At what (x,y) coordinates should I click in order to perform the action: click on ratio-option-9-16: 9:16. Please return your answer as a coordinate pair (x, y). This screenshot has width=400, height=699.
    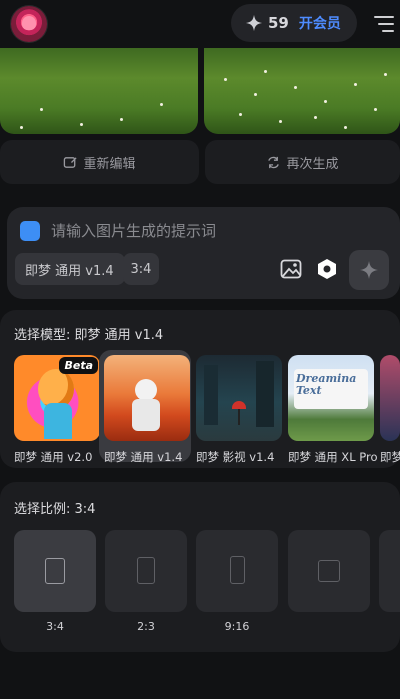
    Looking at the image, I should click on (237, 581).